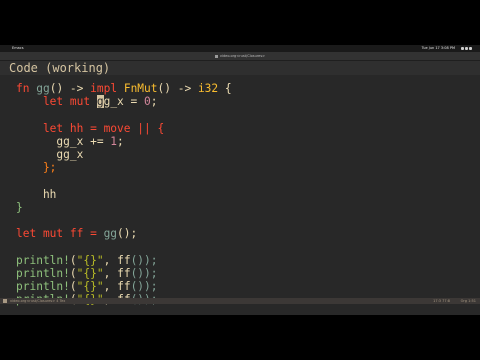 The height and width of the screenshot is (360, 480). I want to click on power-icon, so click(470, 48).